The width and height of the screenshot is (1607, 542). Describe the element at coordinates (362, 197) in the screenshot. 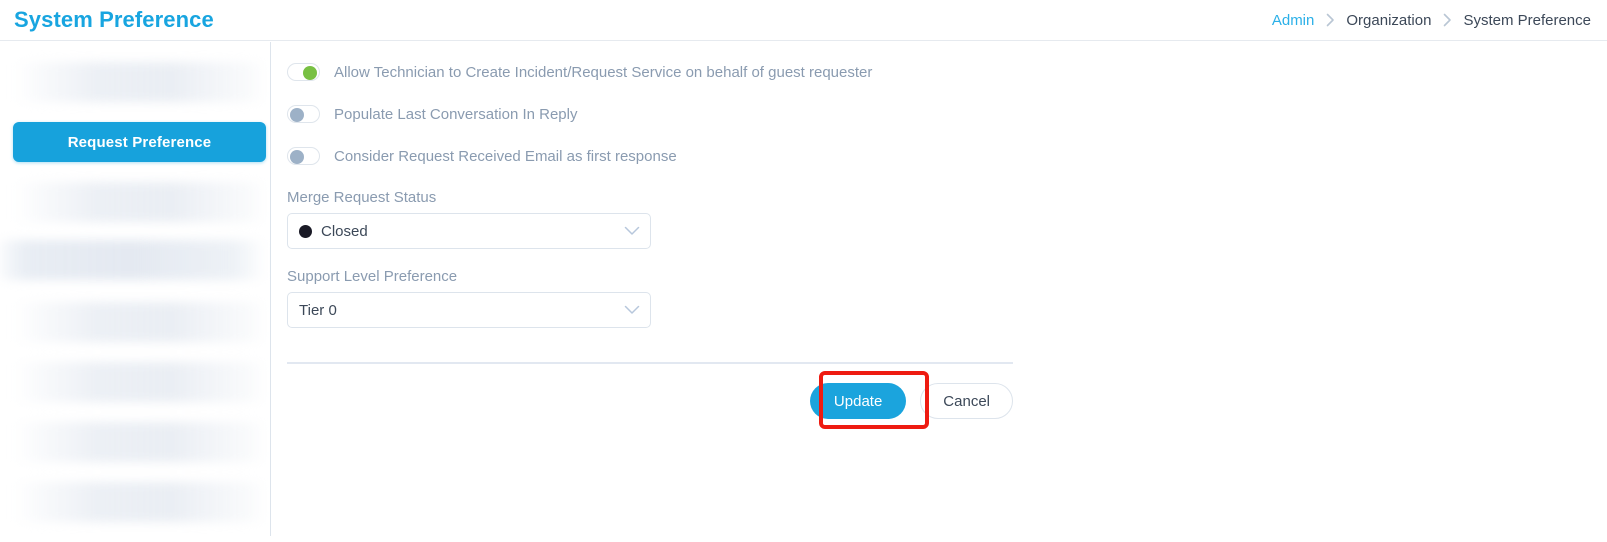

I see `merge-request-status-label: Merge Request Status` at that location.